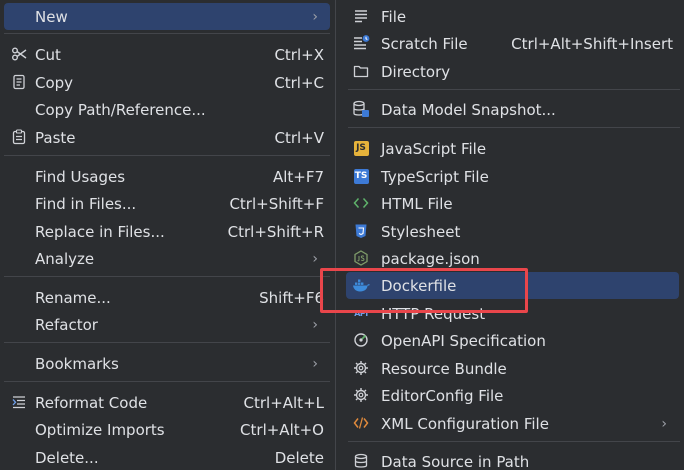  I want to click on shortcut: Alt+F7, so click(298, 176).